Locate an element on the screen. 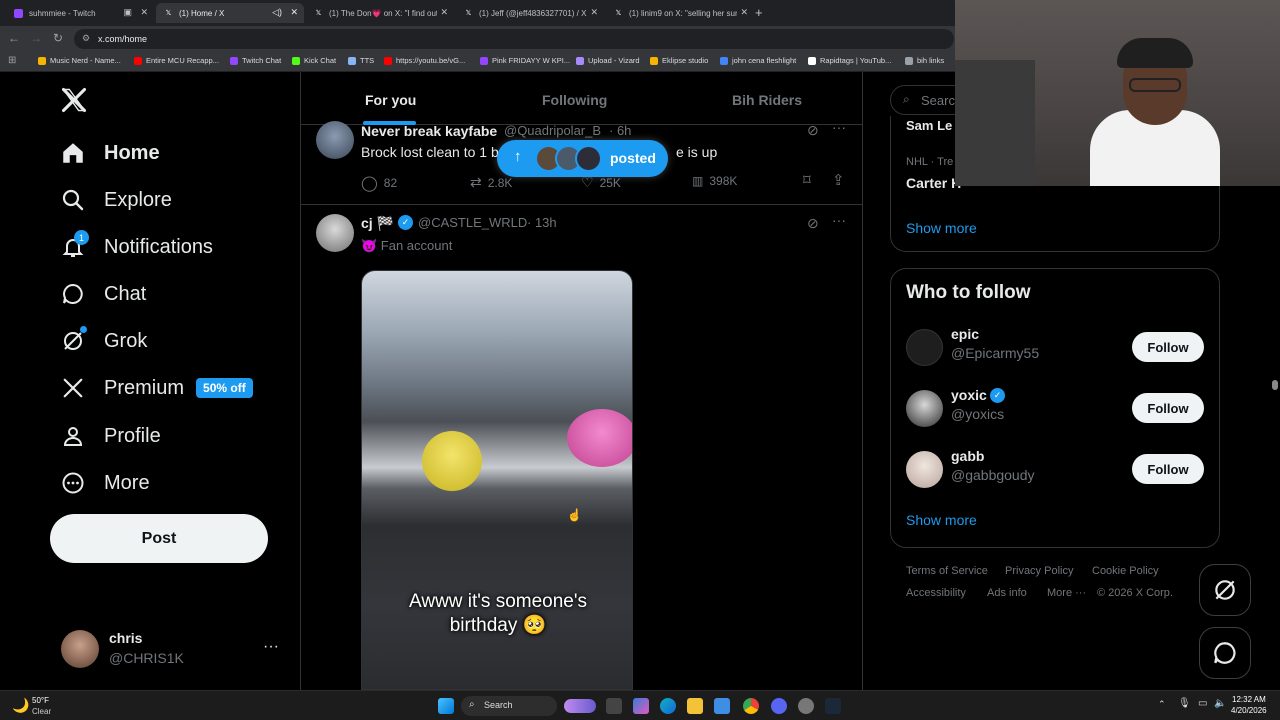  follow-suggestion: yoxic ✓ @yoxics Follow is located at coordinates (1055, 410).